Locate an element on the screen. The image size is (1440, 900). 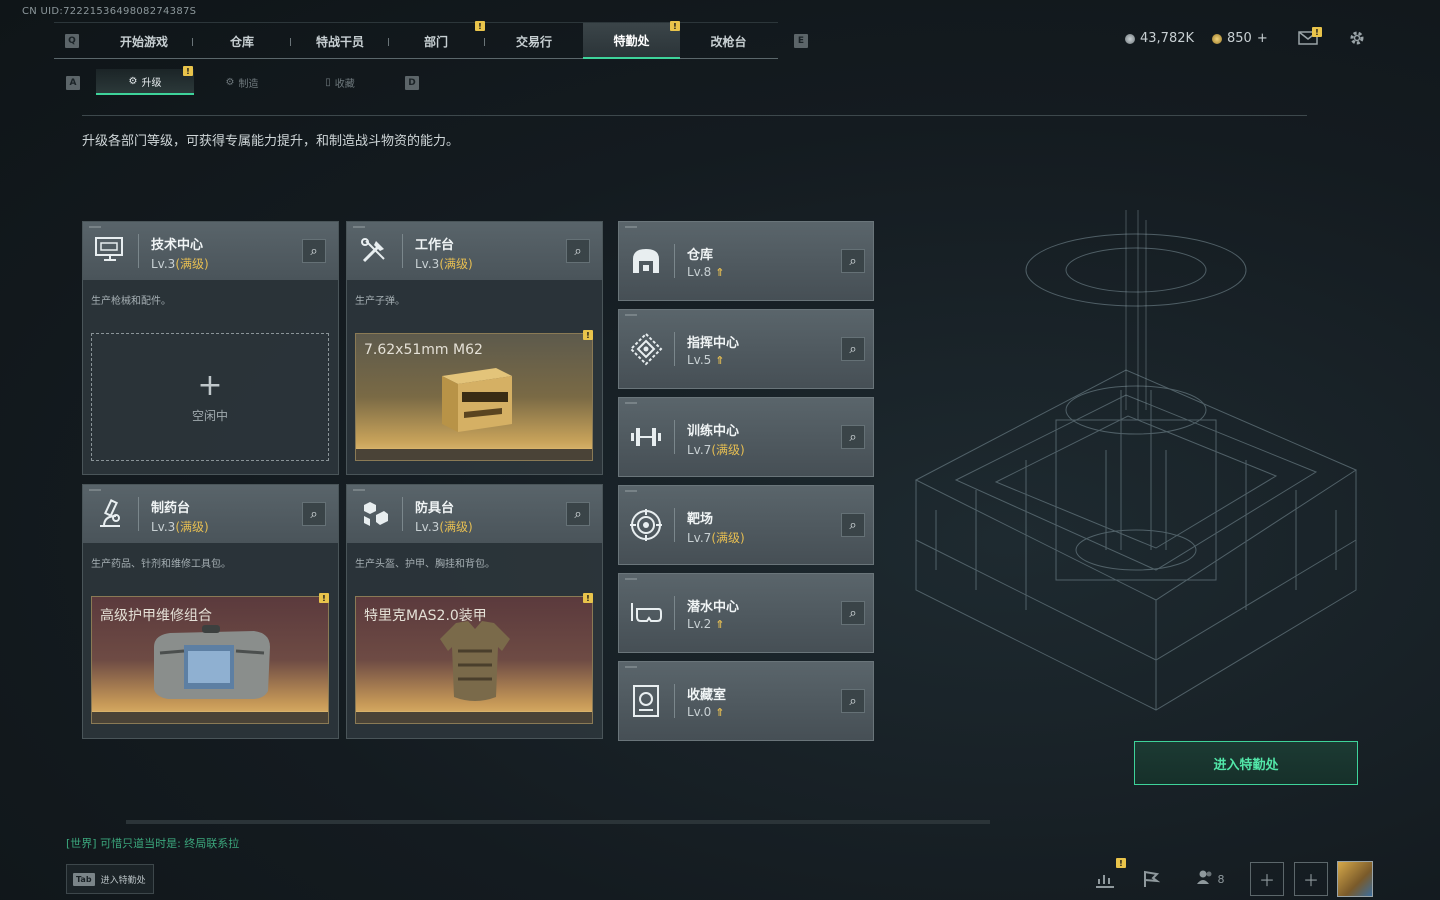
repair-kit-bag-image is located at coordinates (211, 663).